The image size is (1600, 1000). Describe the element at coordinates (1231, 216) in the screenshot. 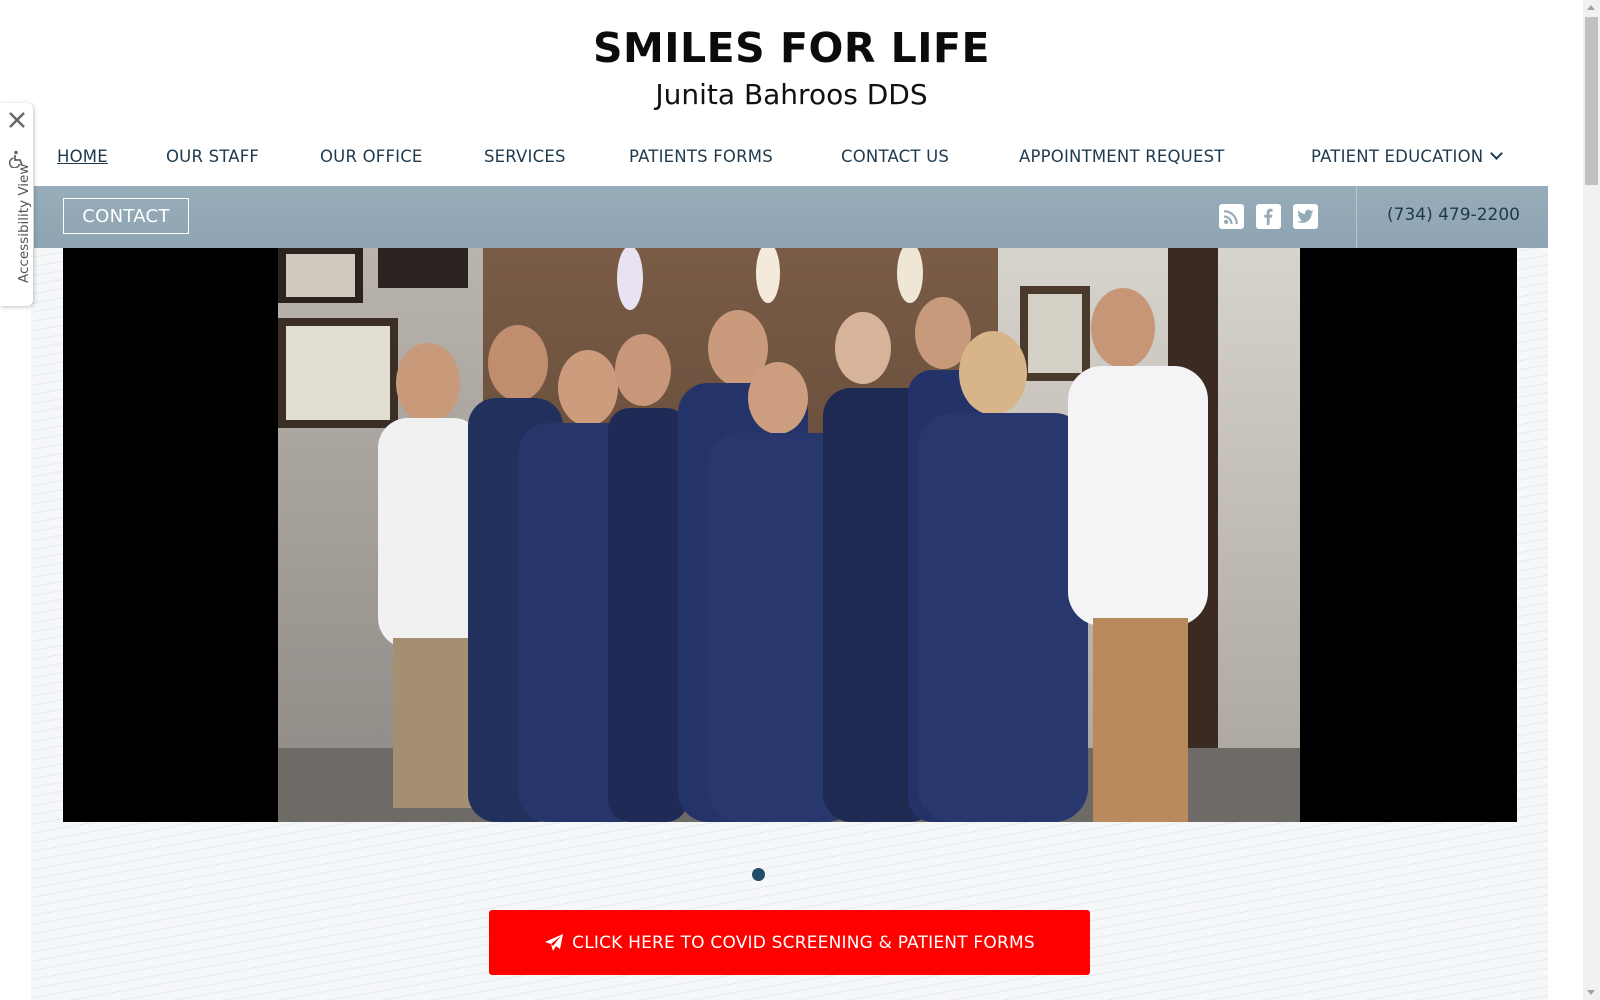

I see `rss-icon` at that location.